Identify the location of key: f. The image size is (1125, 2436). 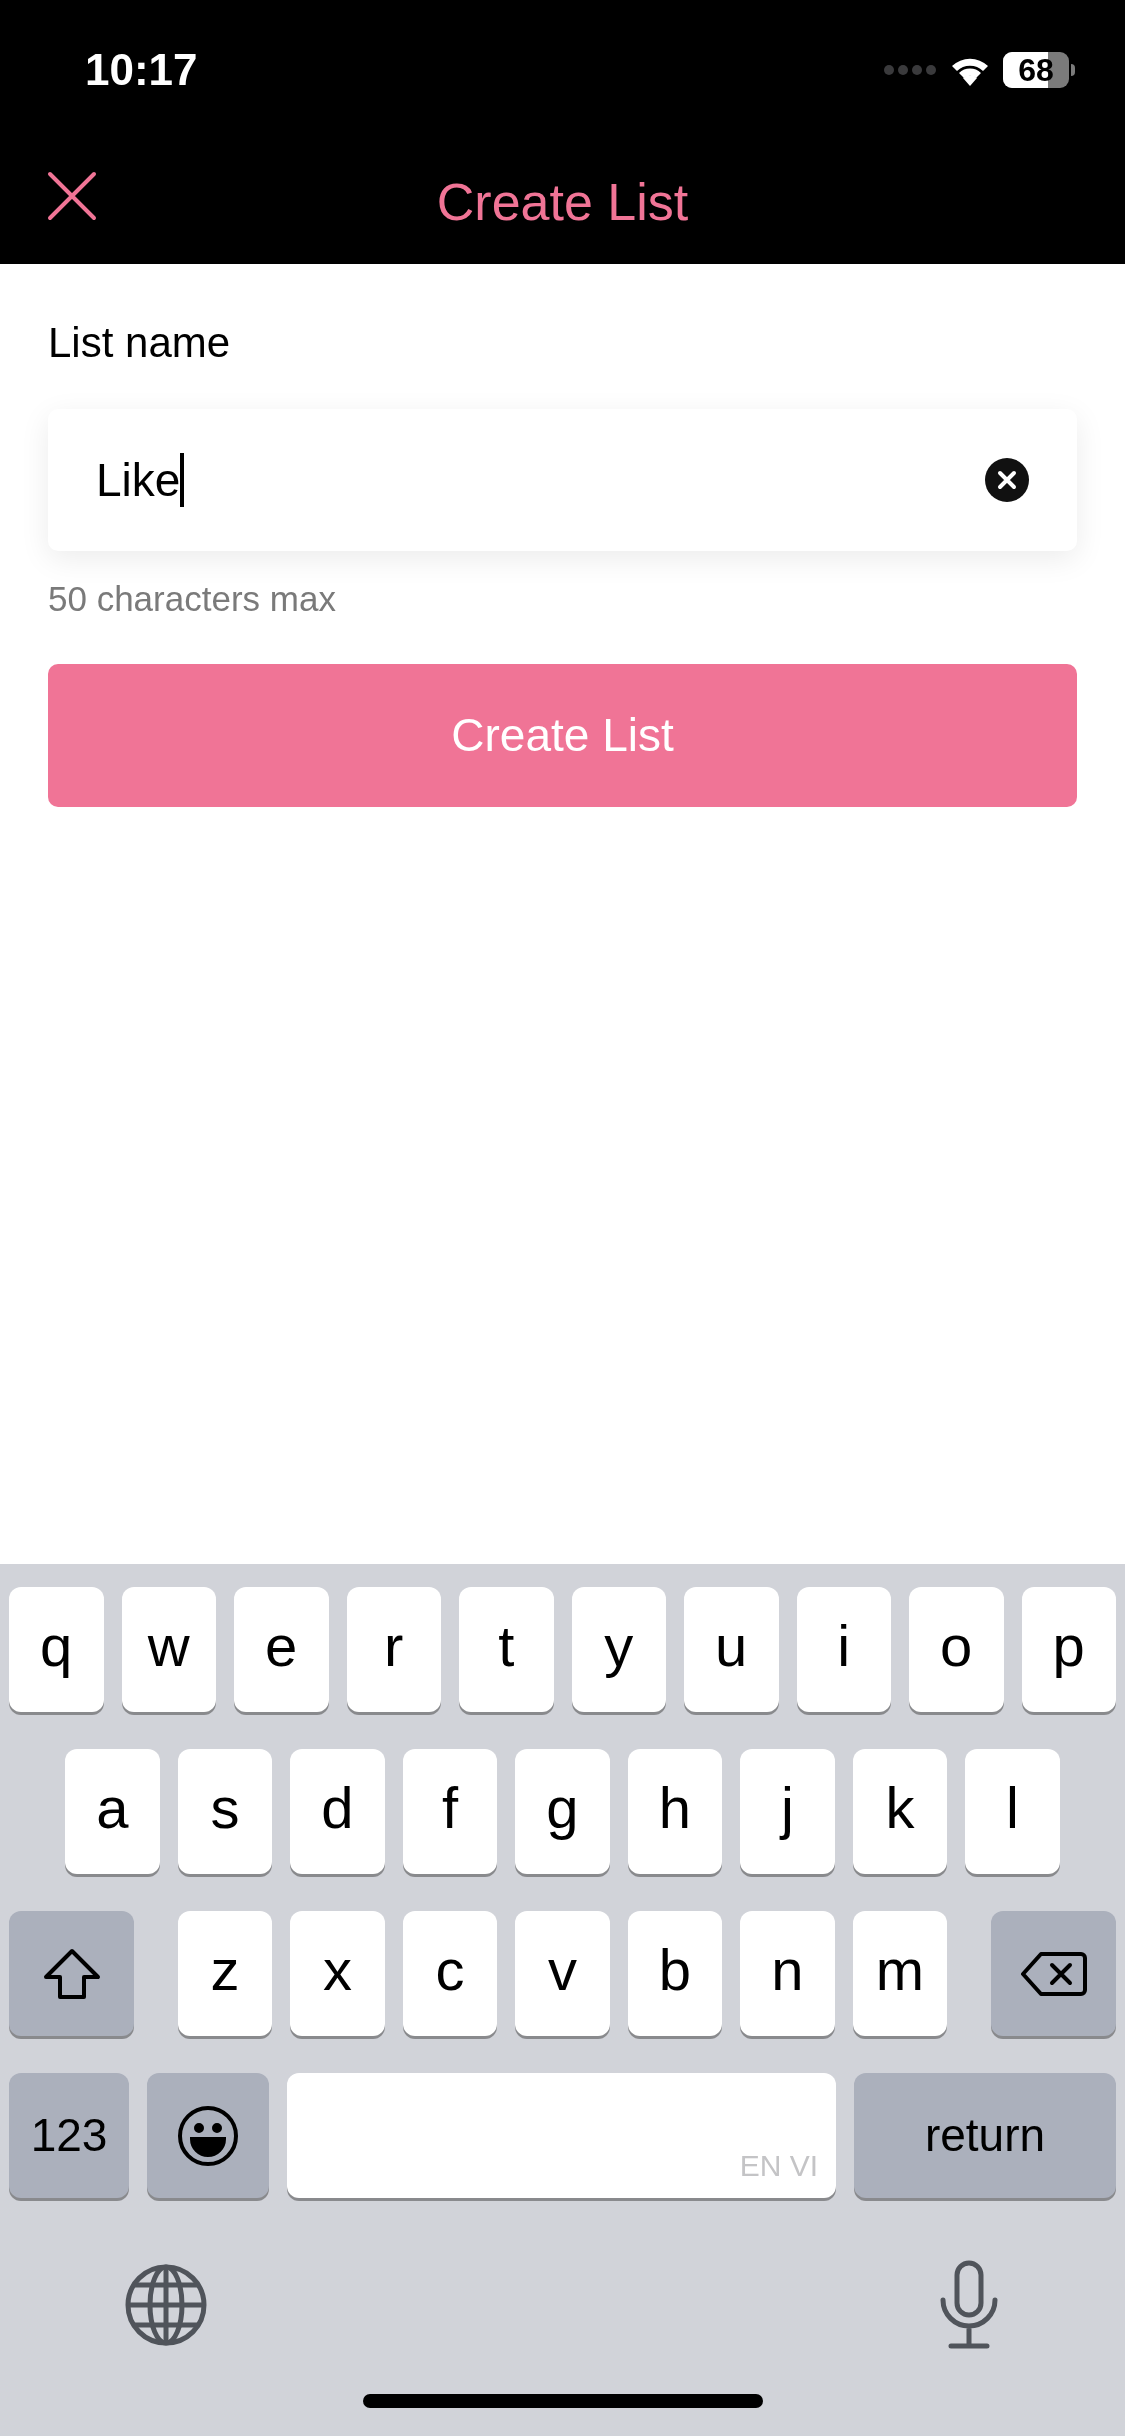
(450, 1811).